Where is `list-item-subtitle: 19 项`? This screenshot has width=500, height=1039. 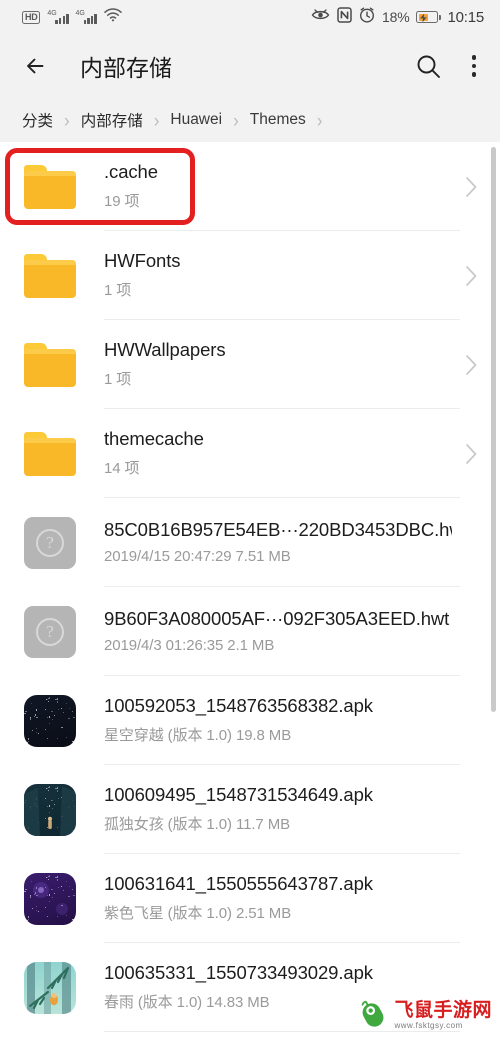 list-item-subtitle: 19 项 is located at coordinates (122, 201).